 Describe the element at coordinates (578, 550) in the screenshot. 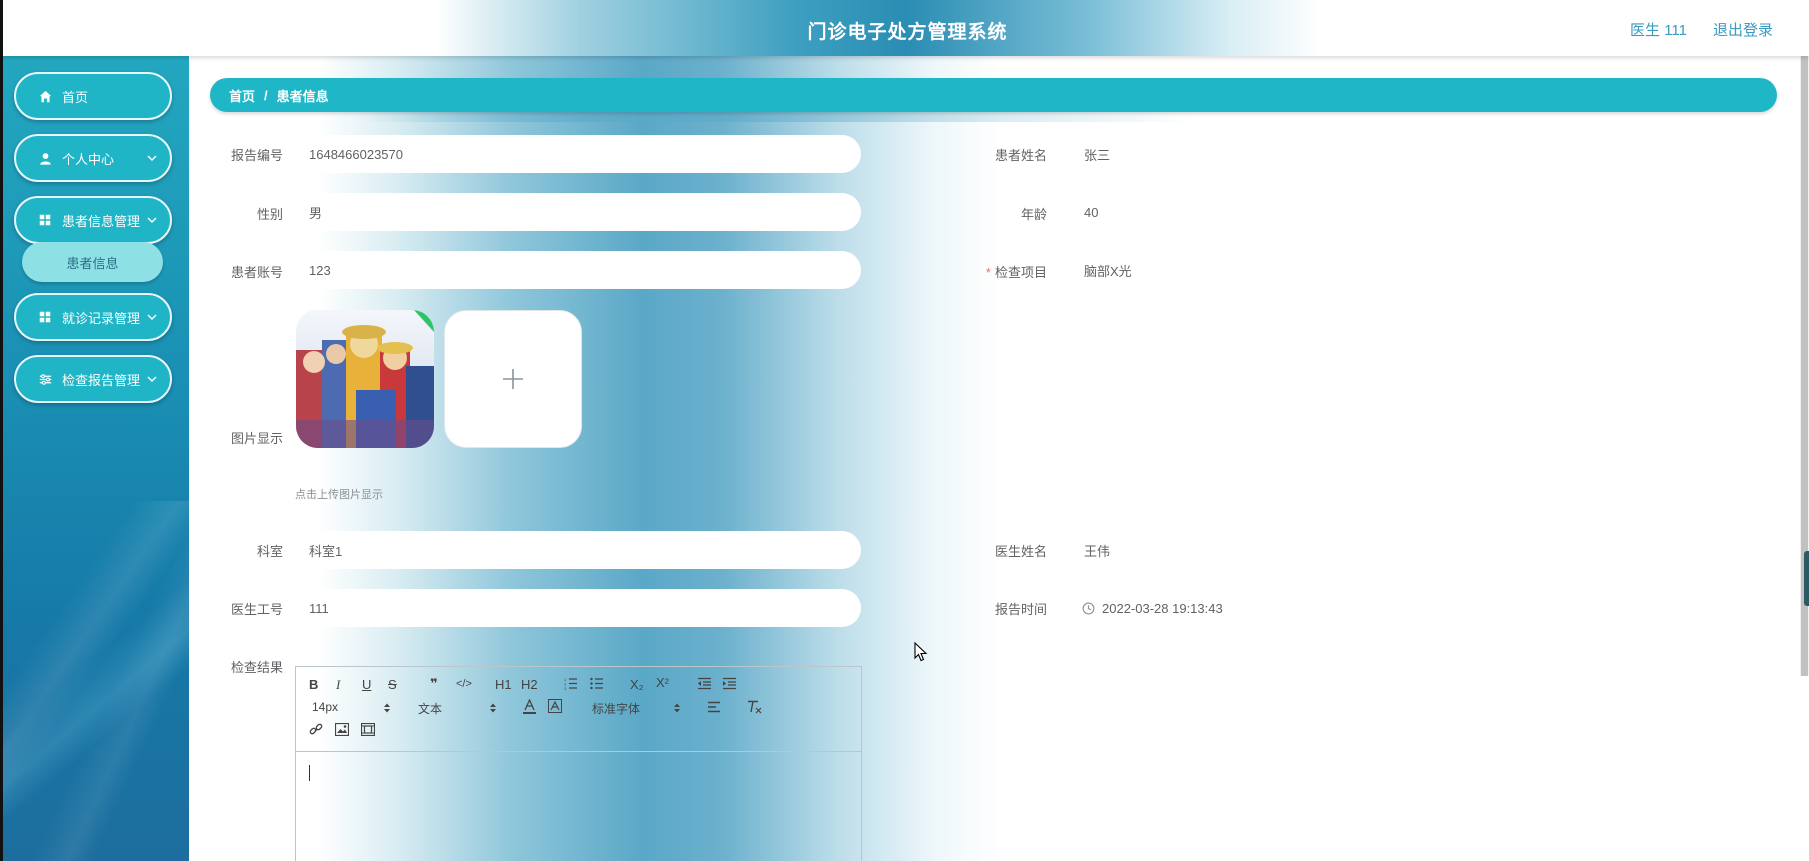

I see `department-field: 科室1` at that location.